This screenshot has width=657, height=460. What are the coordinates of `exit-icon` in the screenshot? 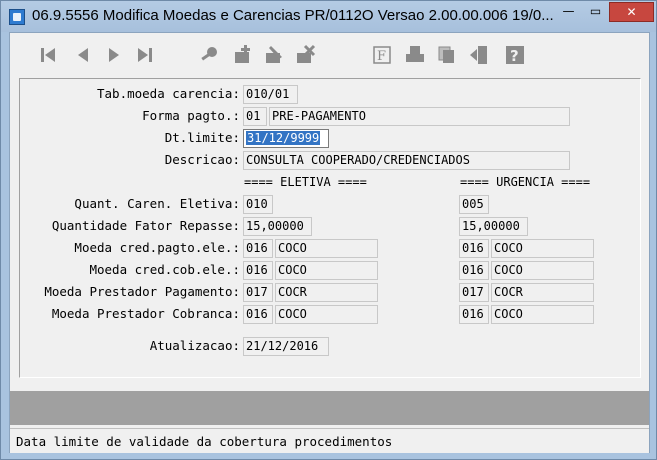 It's located at (478, 55).